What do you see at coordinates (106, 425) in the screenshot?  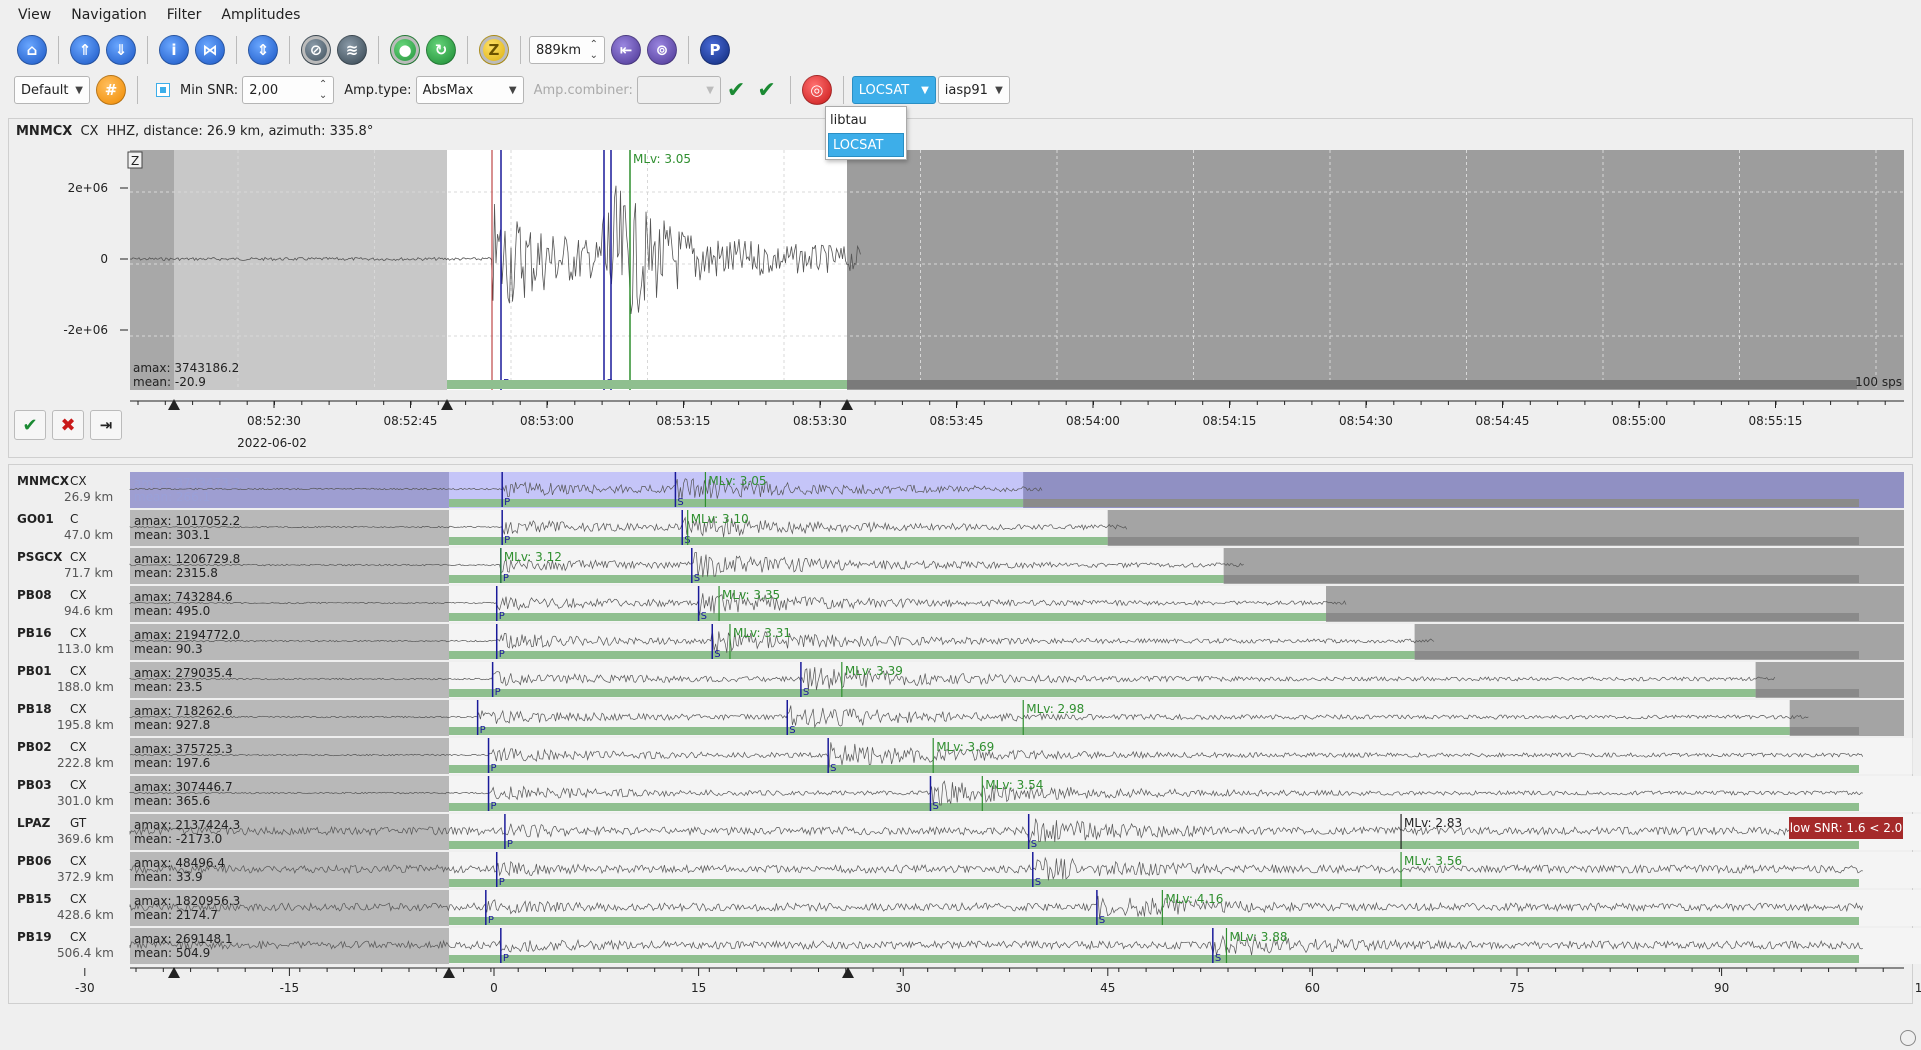 I see `export-button: ⇥` at bounding box center [106, 425].